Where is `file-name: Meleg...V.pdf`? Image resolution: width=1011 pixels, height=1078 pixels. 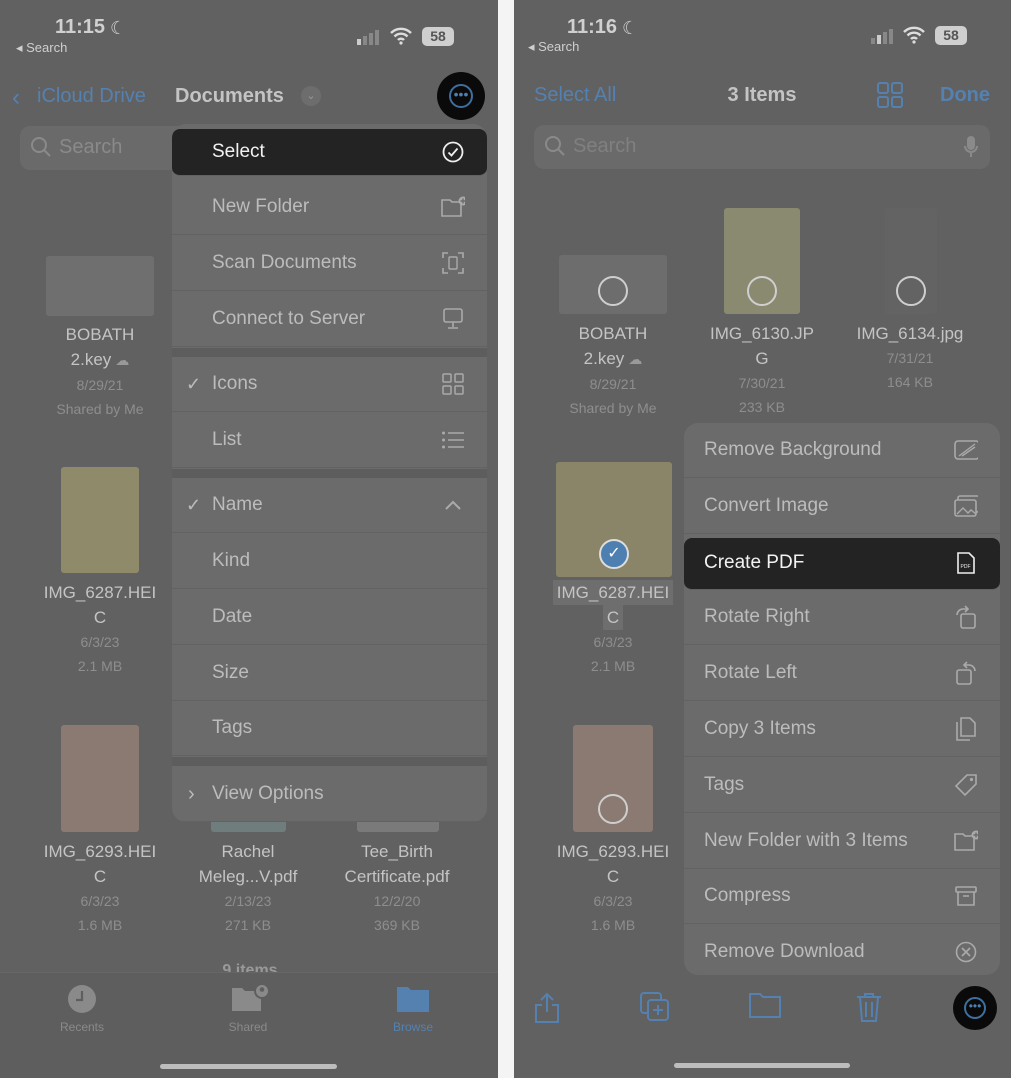 file-name: Meleg...V.pdf is located at coordinates (248, 876).